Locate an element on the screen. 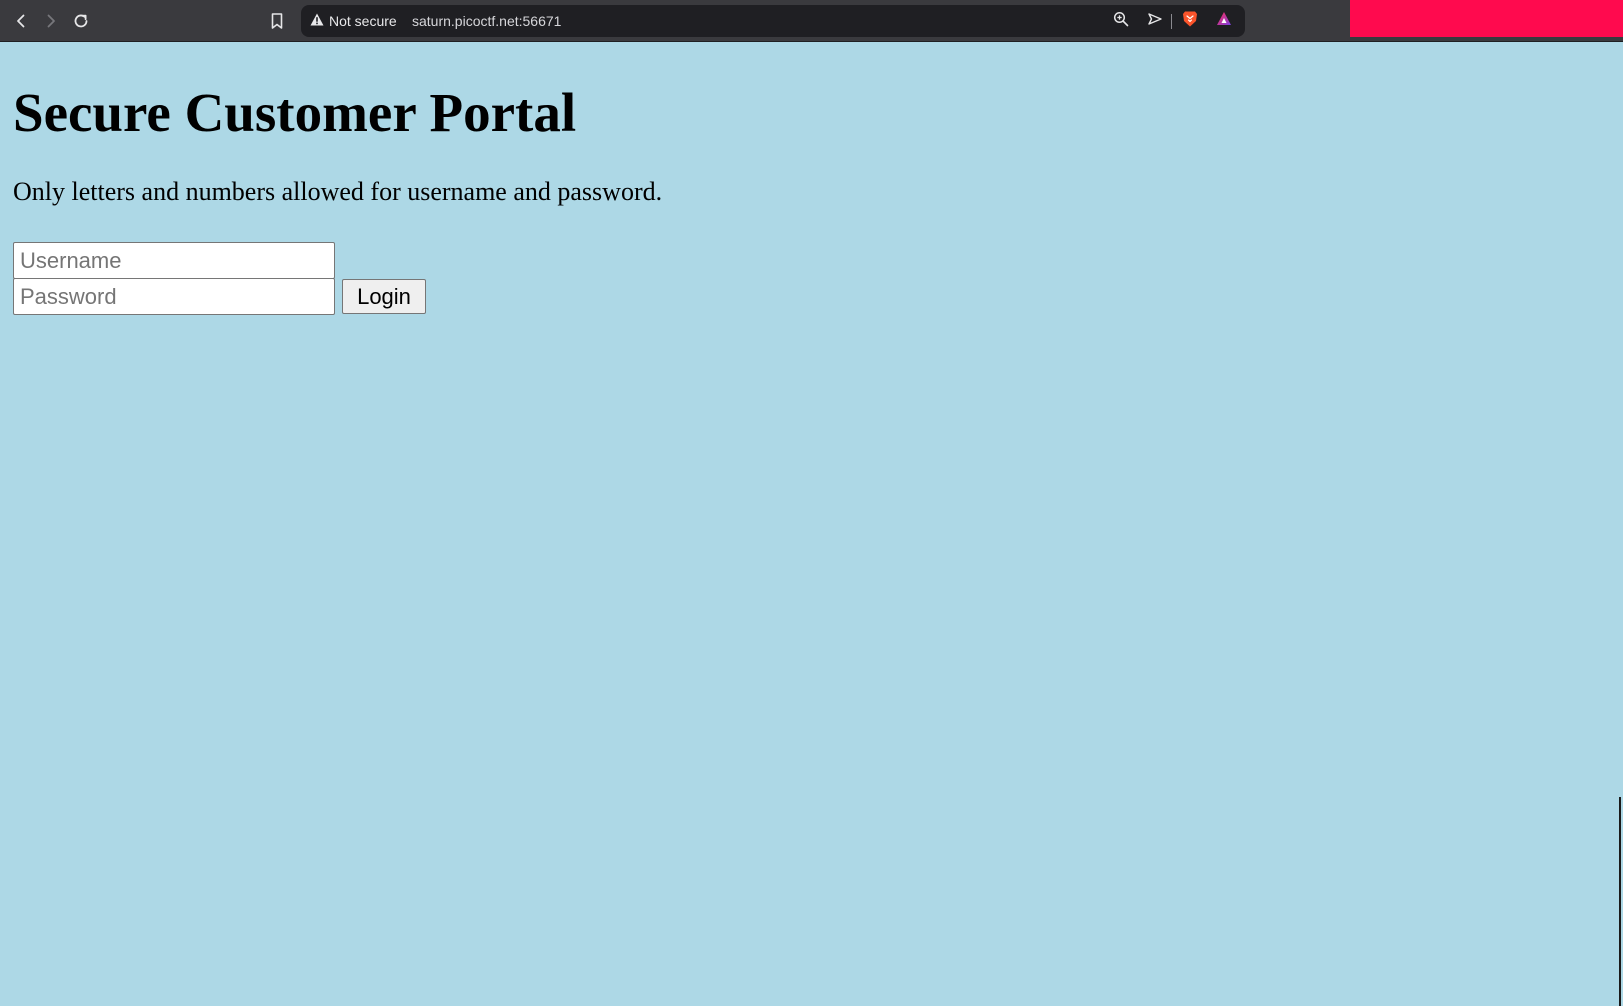  zoom-icon is located at coordinates (1121, 21).